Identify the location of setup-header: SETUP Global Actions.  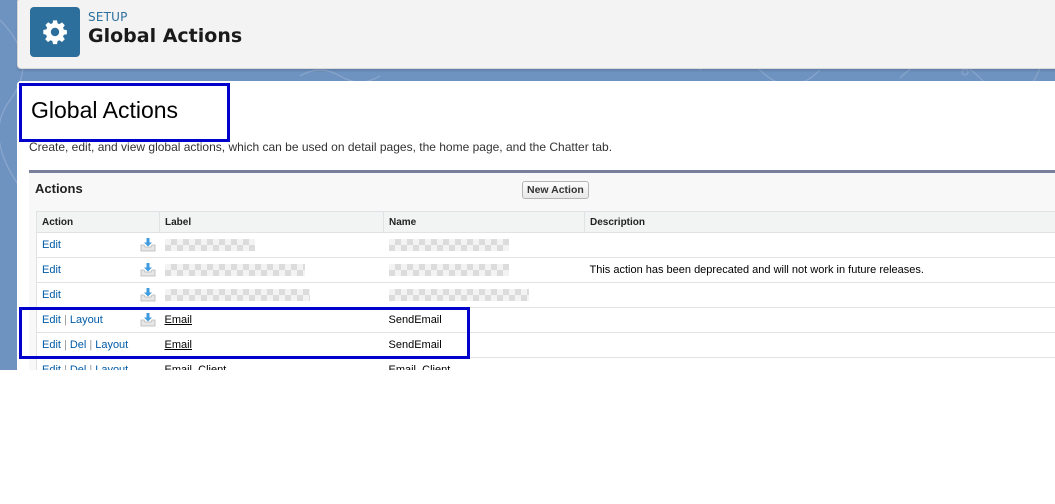
(536, 34).